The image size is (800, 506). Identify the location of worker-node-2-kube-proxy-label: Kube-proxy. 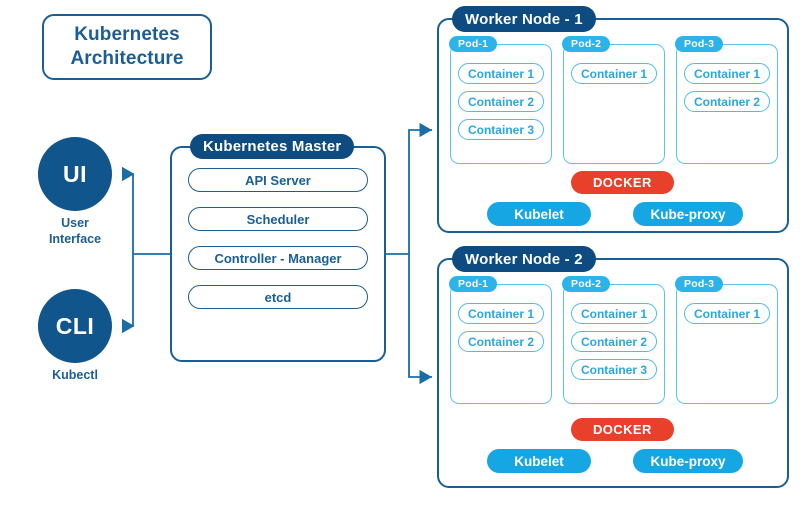
(688, 461).